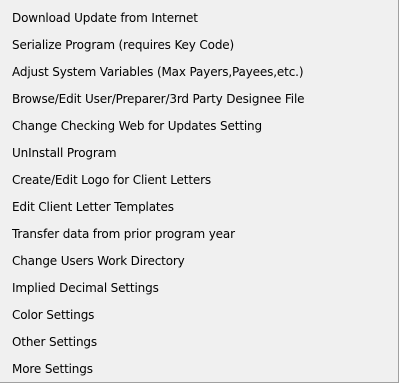 The image size is (402, 385). I want to click on menu-item-color-settings: Color Settings, so click(199, 315).